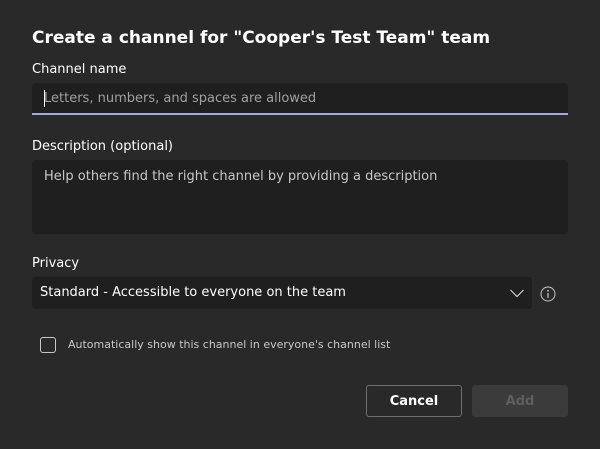 This screenshot has height=449, width=600. Describe the element at coordinates (300, 197) in the screenshot. I see `description-input` at that location.